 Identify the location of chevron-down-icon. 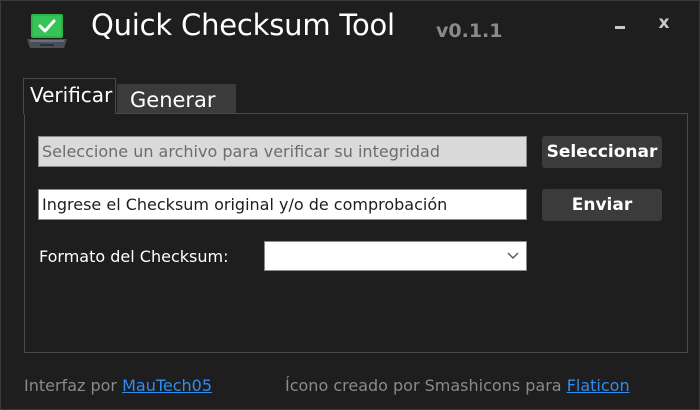
(513, 255).